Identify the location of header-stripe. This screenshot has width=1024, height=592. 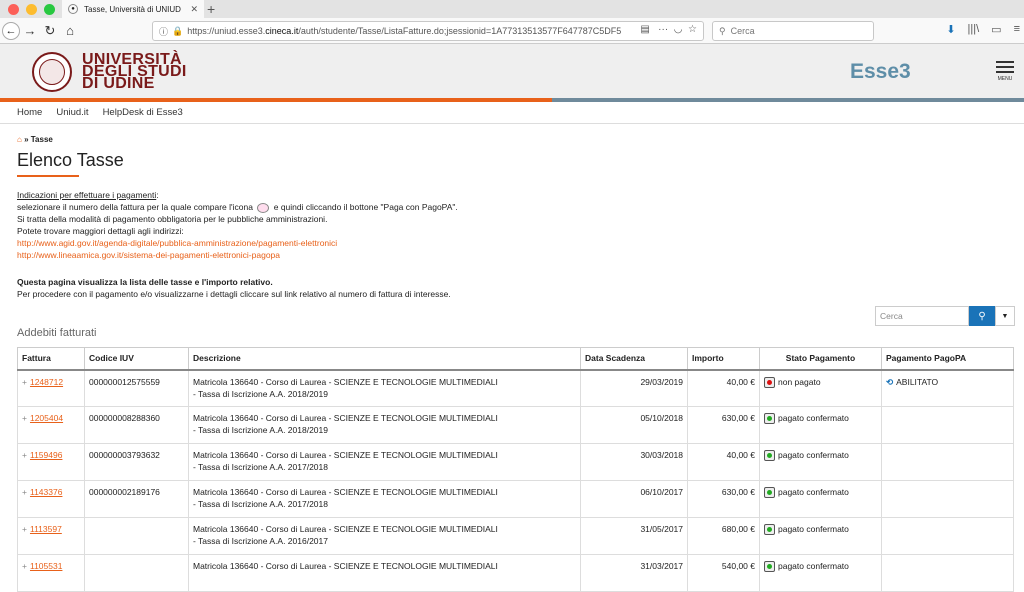
(512, 100).